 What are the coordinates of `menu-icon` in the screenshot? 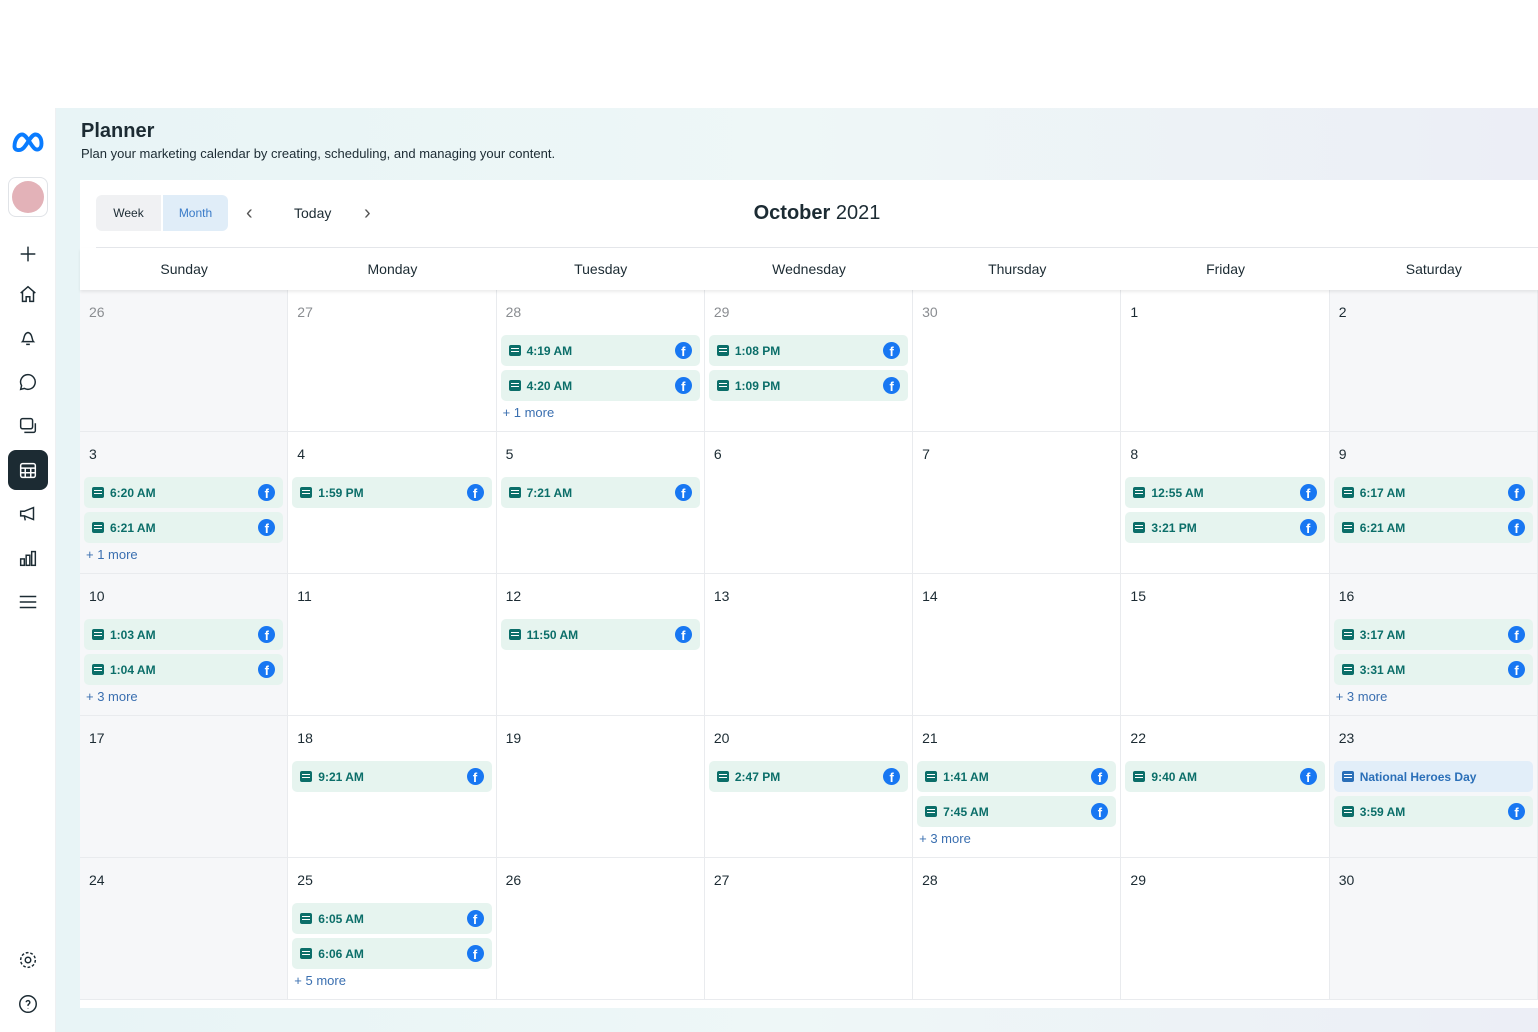 It's located at (28, 602).